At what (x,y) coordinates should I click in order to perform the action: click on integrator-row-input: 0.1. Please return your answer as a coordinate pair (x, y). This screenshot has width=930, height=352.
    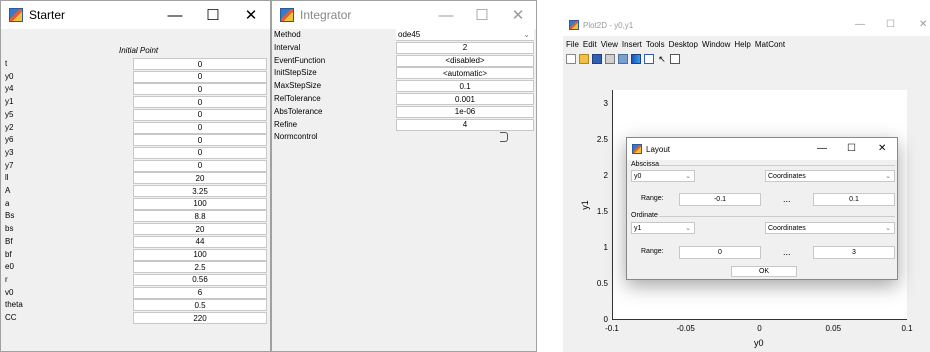
    Looking at the image, I should click on (465, 86).